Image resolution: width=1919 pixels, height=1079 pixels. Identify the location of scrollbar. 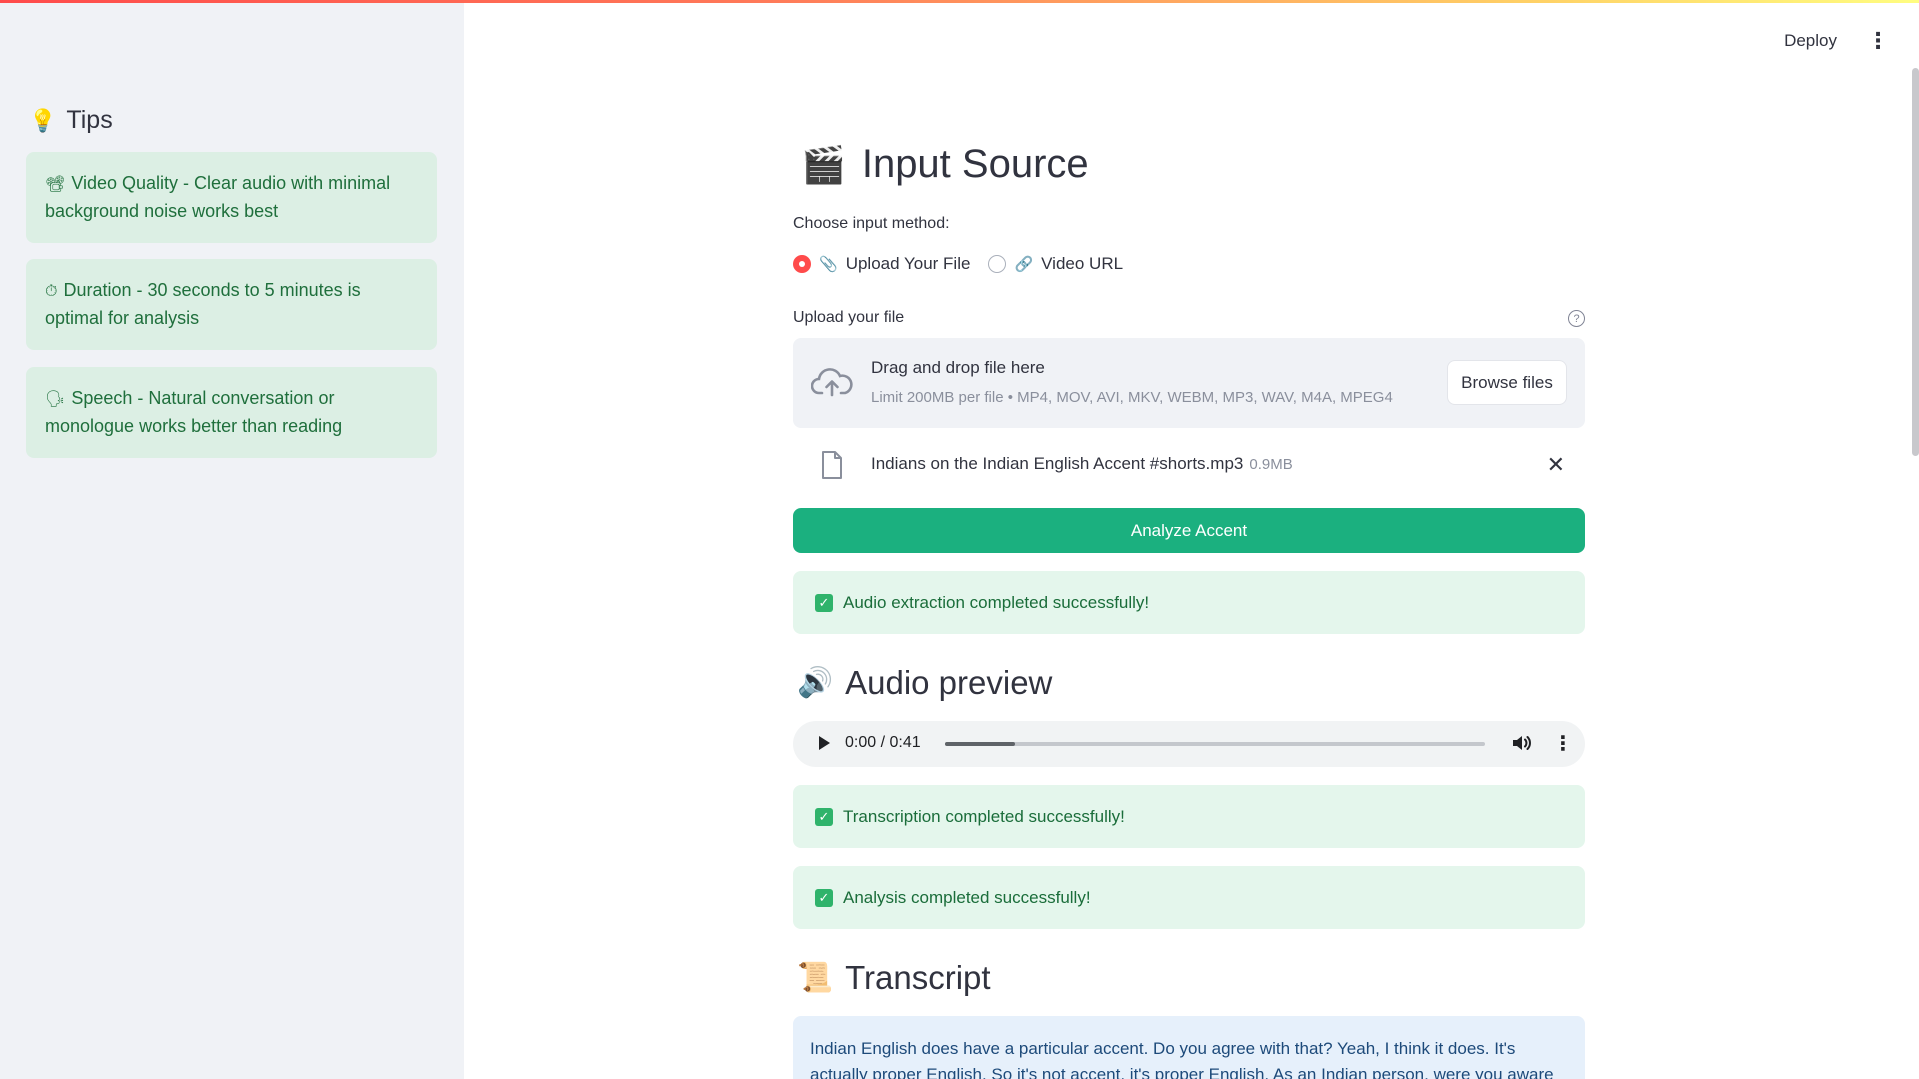
(1915, 262).